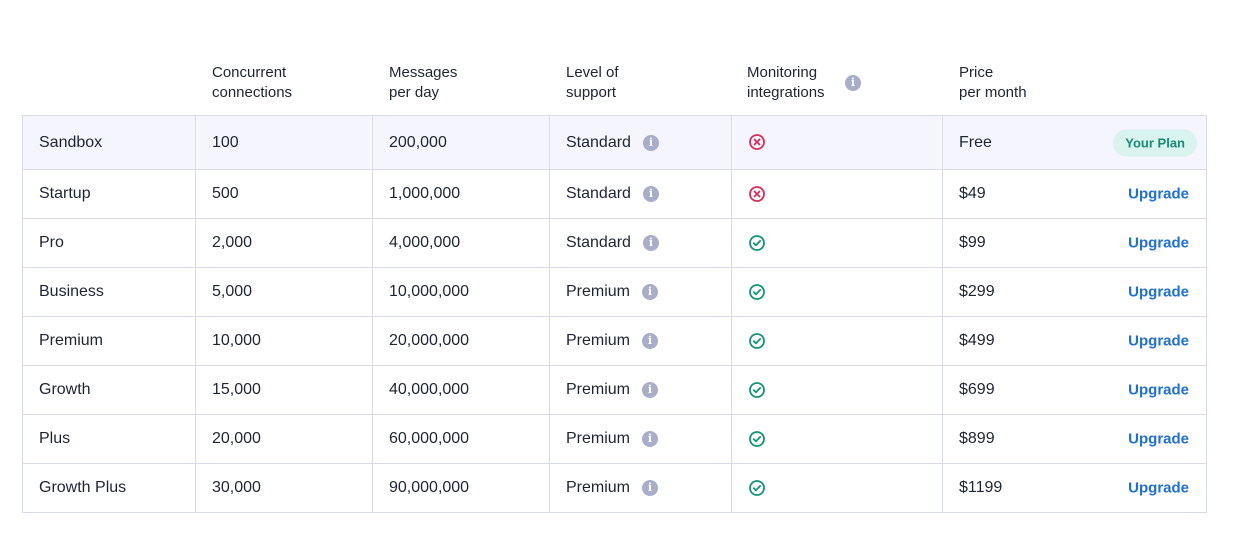  I want to click on price-value: $1199, so click(981, 487).